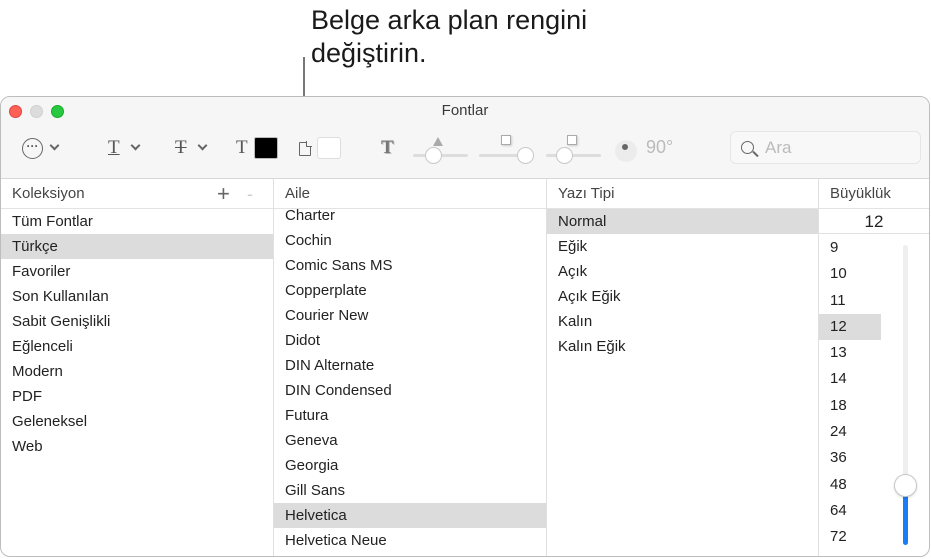 This screenshot has width=931, height=559. Describe the element at coordinates (137, 194) in the screenshot. I see `collection-header: Koleksiyon + -` at that location.